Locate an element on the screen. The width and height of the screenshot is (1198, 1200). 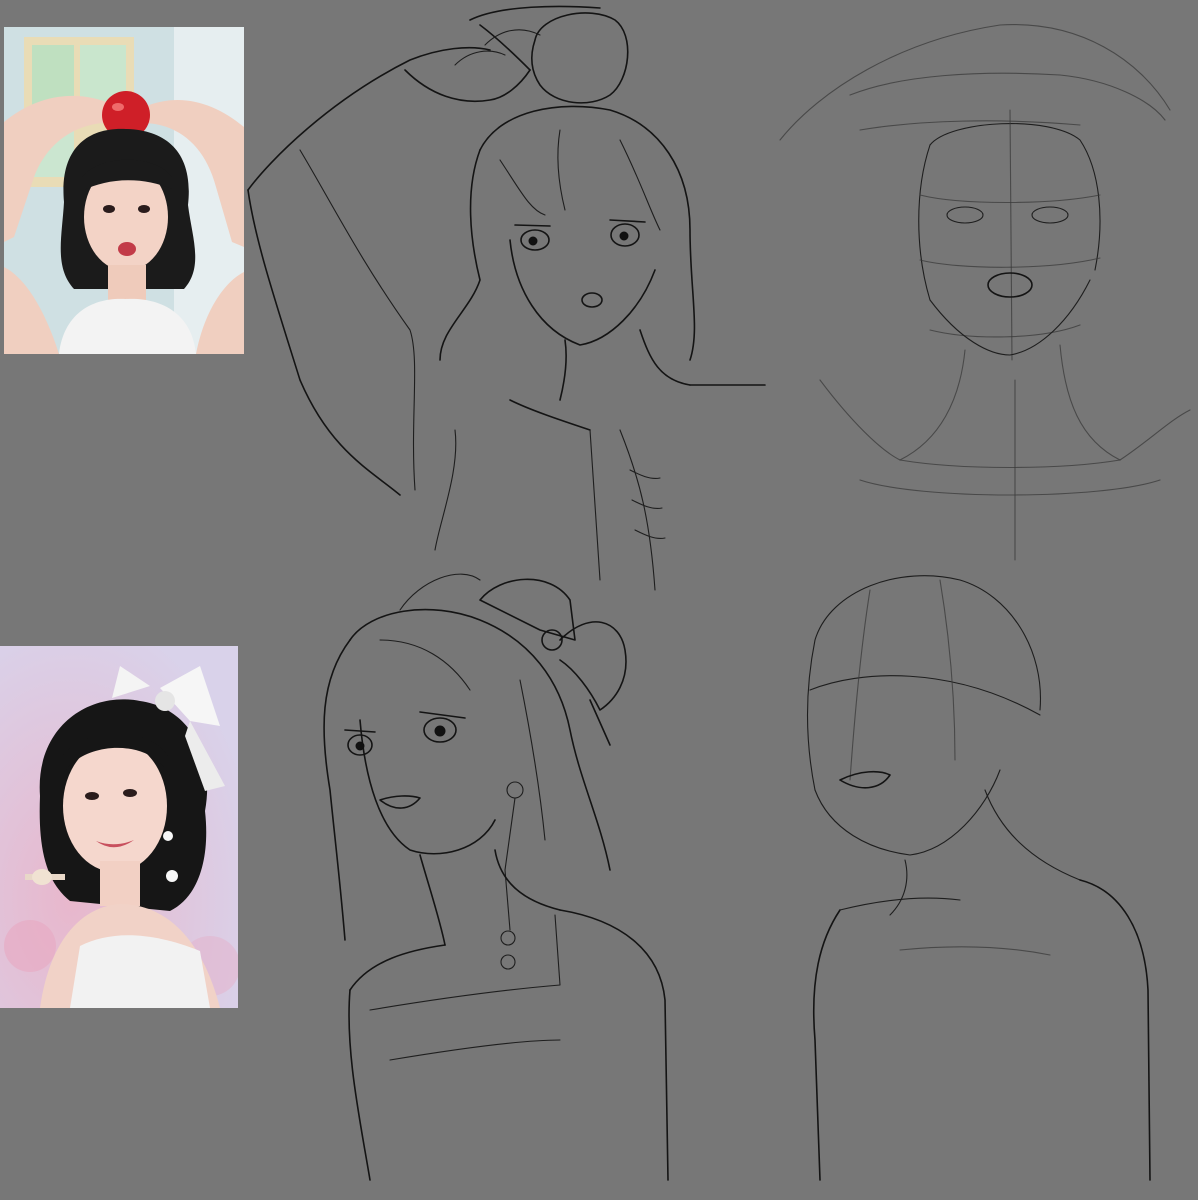
reference-photo-bow is located at coordinates (119, 827).